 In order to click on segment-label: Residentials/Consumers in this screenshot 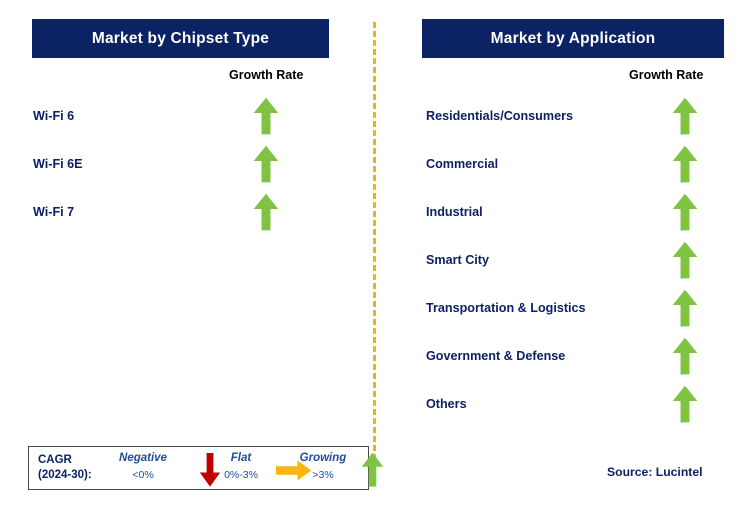, I will do `click(499, 116)`.